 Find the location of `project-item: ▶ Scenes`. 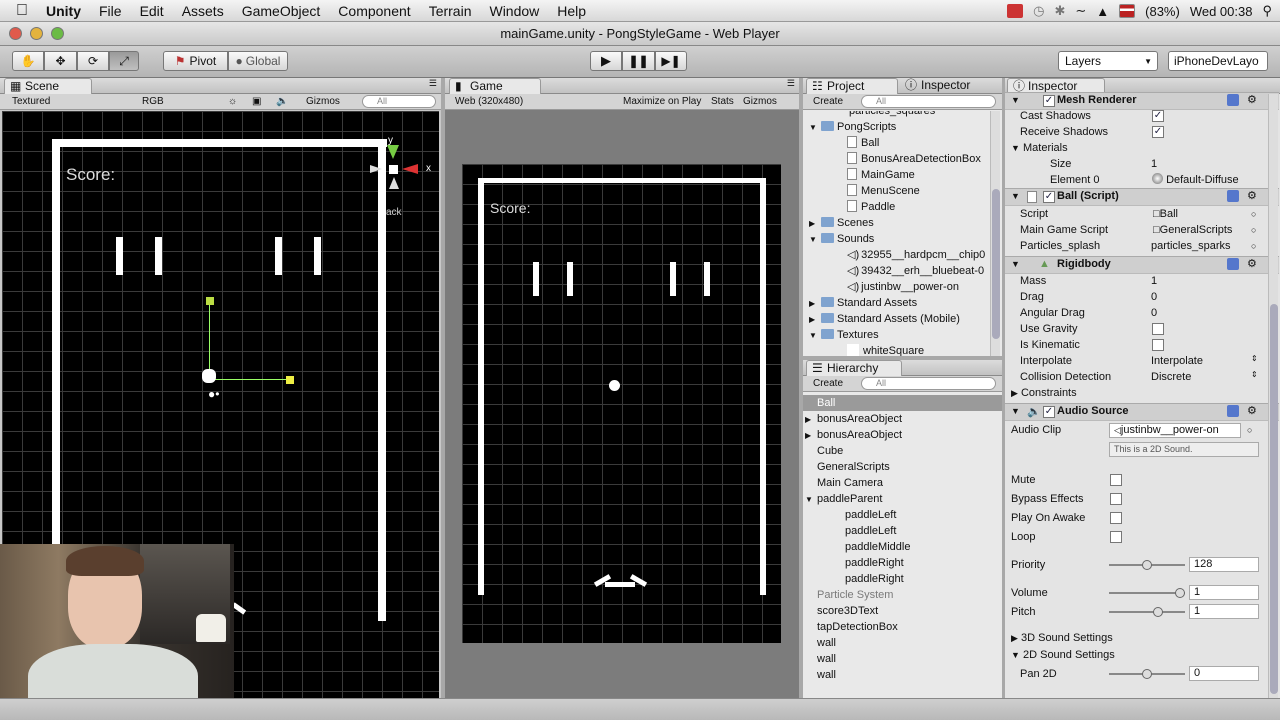

project-item: ▶ Scenes is located at coordinates (838, 223).